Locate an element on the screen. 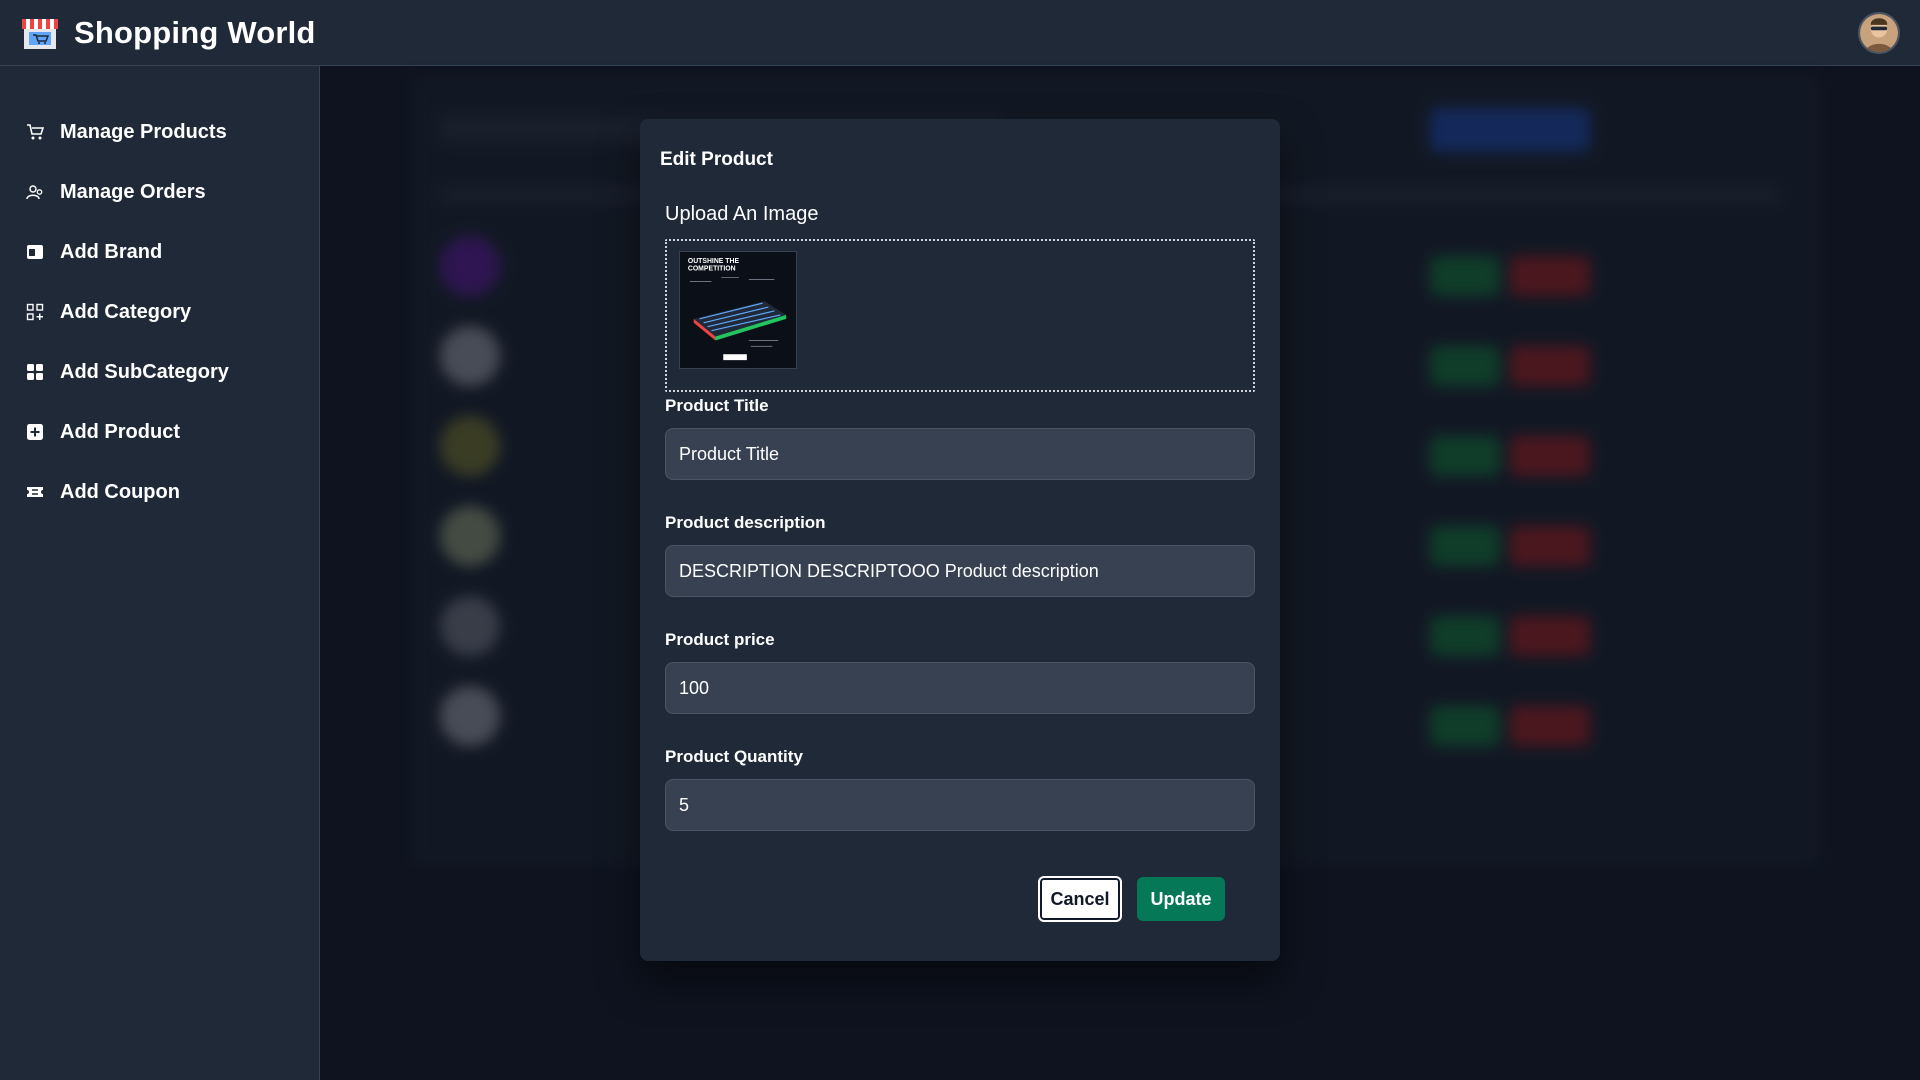 This screenshot has width=1920, height=1080. sidebar-item-add-brand: Add Brand is located at coordinates (159, 252).